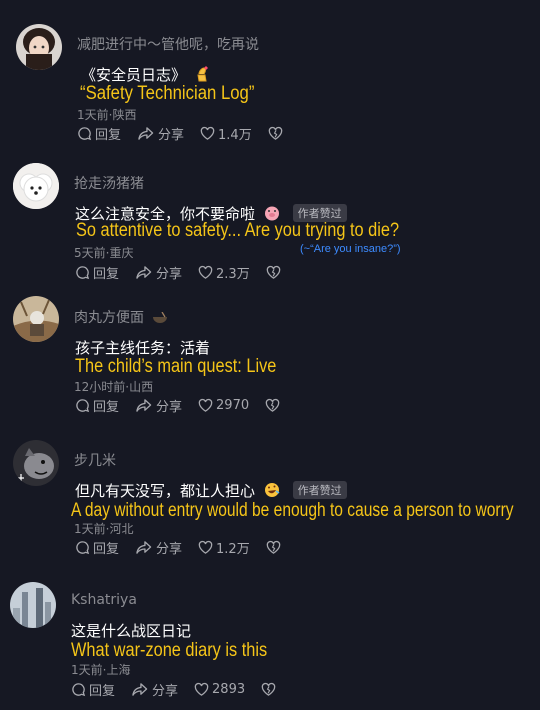 Image resolution: width=540 pixels, height=710 pixels. Describe the element at coordinates (233, 274) in the screenshot. I see `like-count: 2.3万` at that location.